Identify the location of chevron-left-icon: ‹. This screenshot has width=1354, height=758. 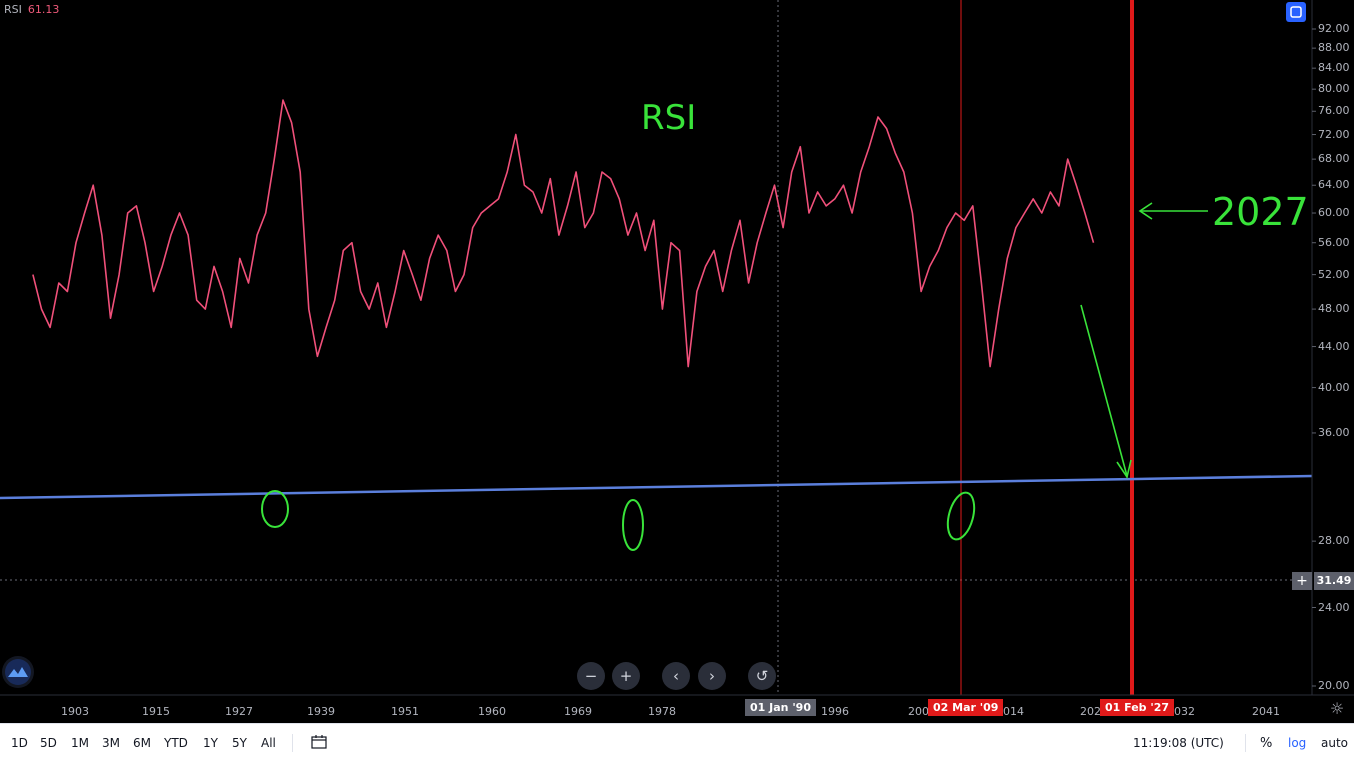
(676, 676).